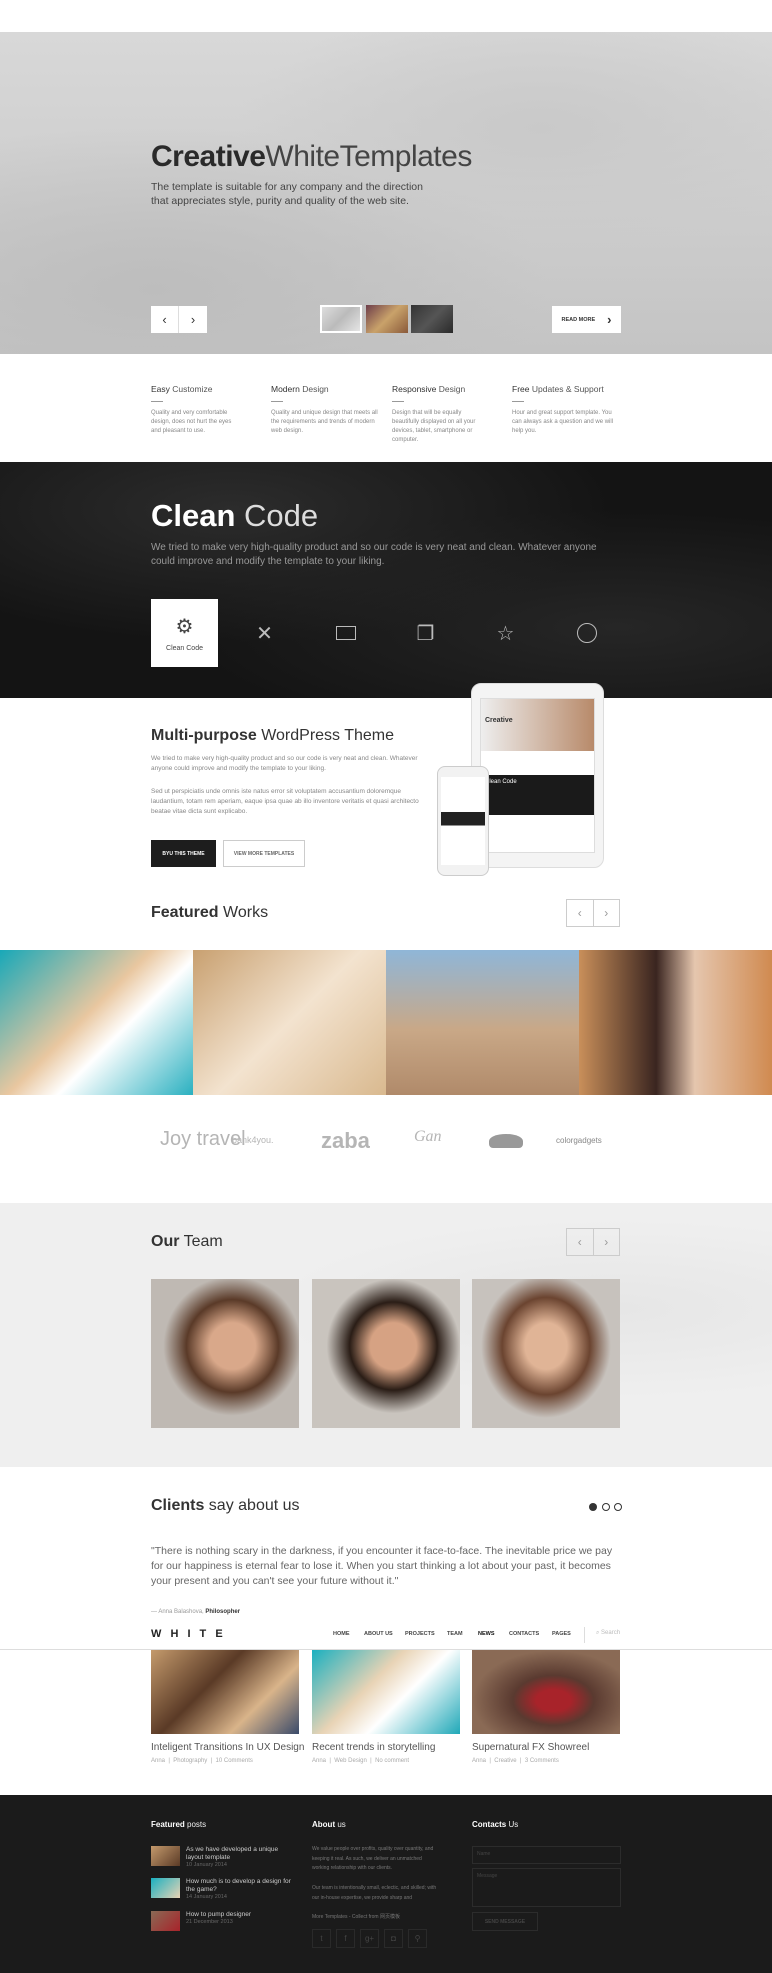 The height and width of the screenshot is (1973, 772). What do you see at coordinates (209, 913) in the screenshot?
I see `featured-works-title: Featured Works` at bounding box center [209, 913].